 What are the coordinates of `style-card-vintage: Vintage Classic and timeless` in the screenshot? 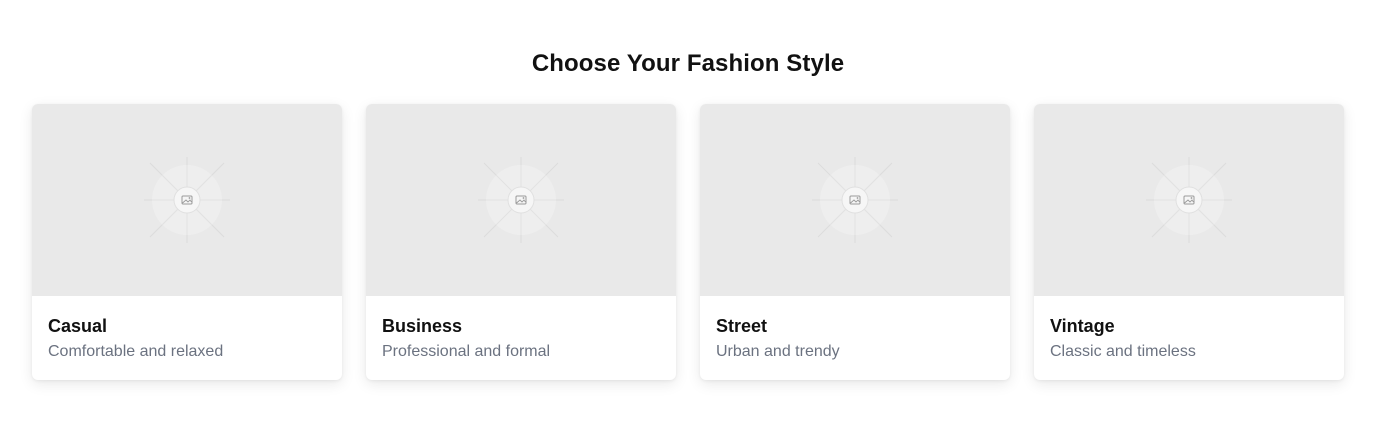 It's located at (1189, 242).